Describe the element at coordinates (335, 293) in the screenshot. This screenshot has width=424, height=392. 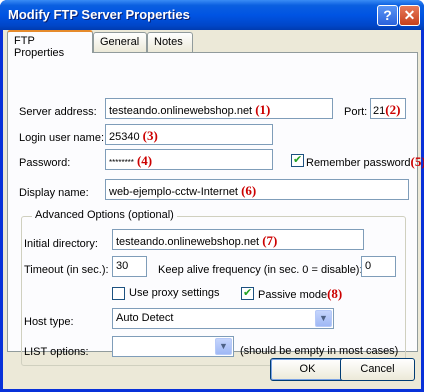
I see `marker-8: (8)` at that location.